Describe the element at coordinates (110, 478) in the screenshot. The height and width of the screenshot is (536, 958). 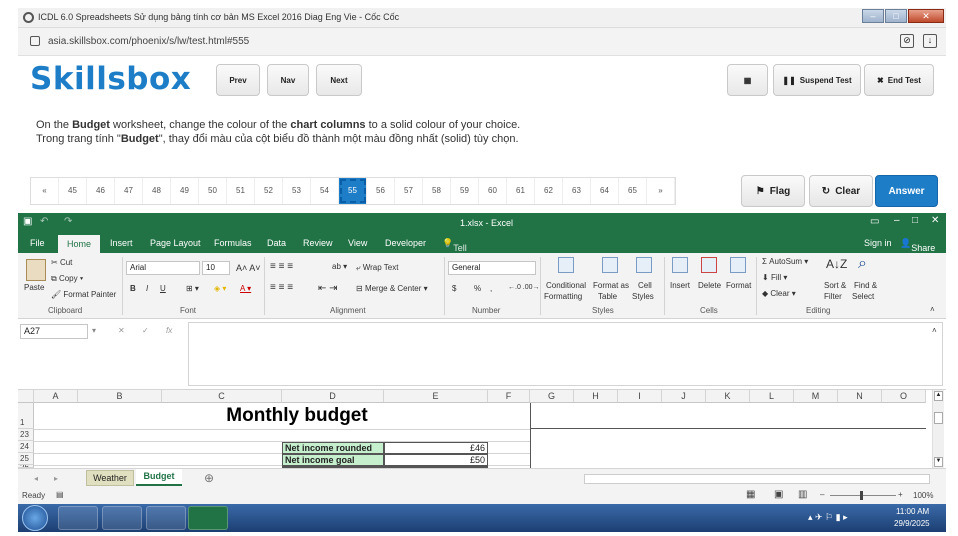
I see `sheet-tab-weather: Weather` at that location.